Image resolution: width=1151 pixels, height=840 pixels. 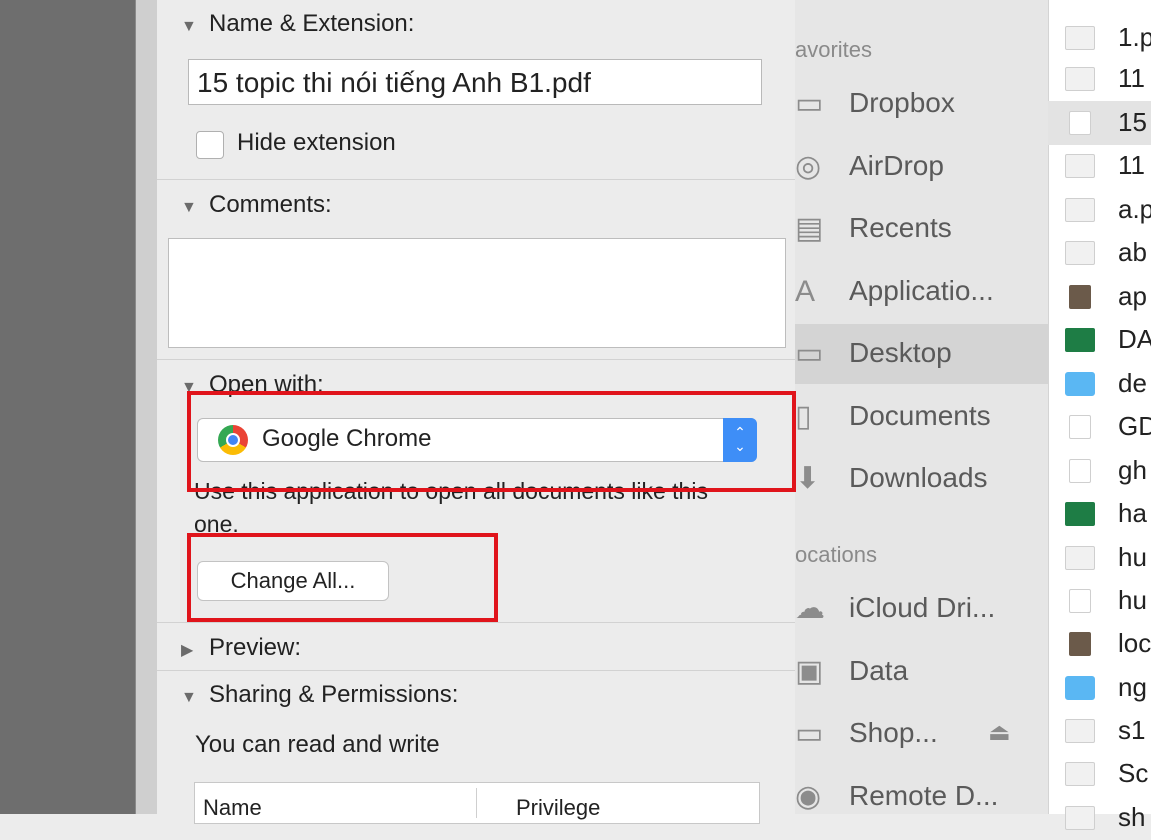 What do you see at coordinates (808, 166) in the screenshot?
I see `airdrop-icon: ◎` at bounding box center [808, 166].